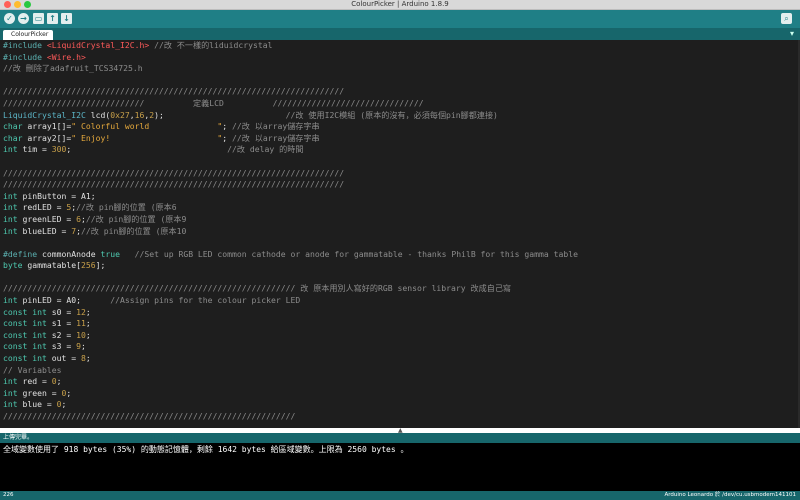  I want to click on code-token: array2[]=, so click(49, 137).